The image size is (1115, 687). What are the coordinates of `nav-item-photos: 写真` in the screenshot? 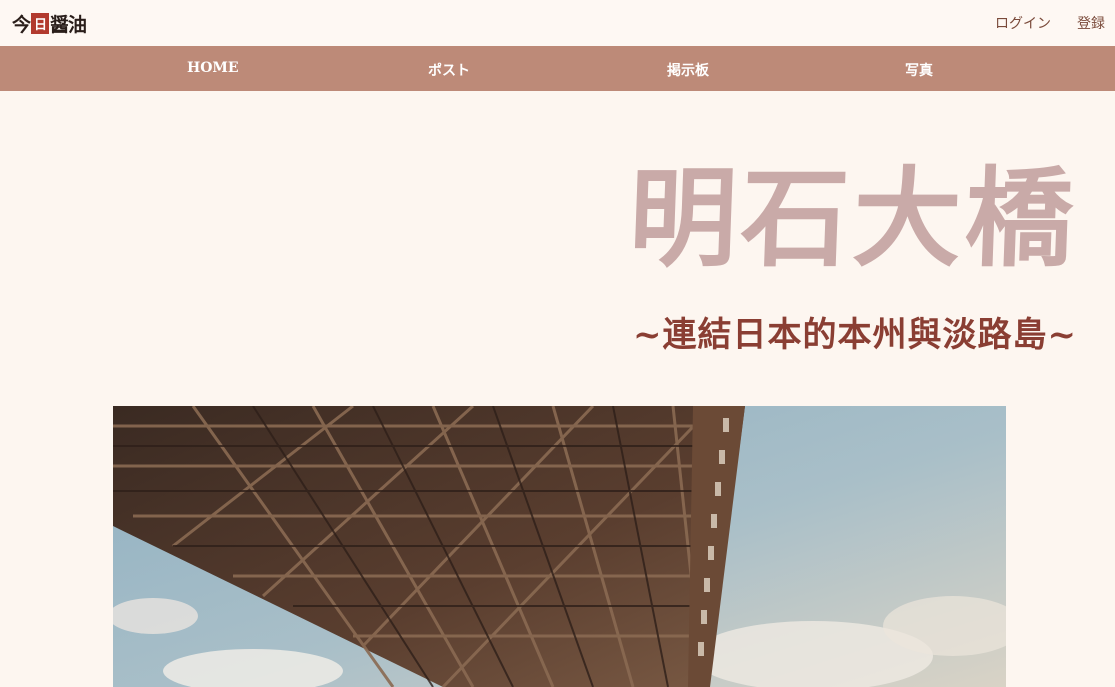 It's located at (919, 70).